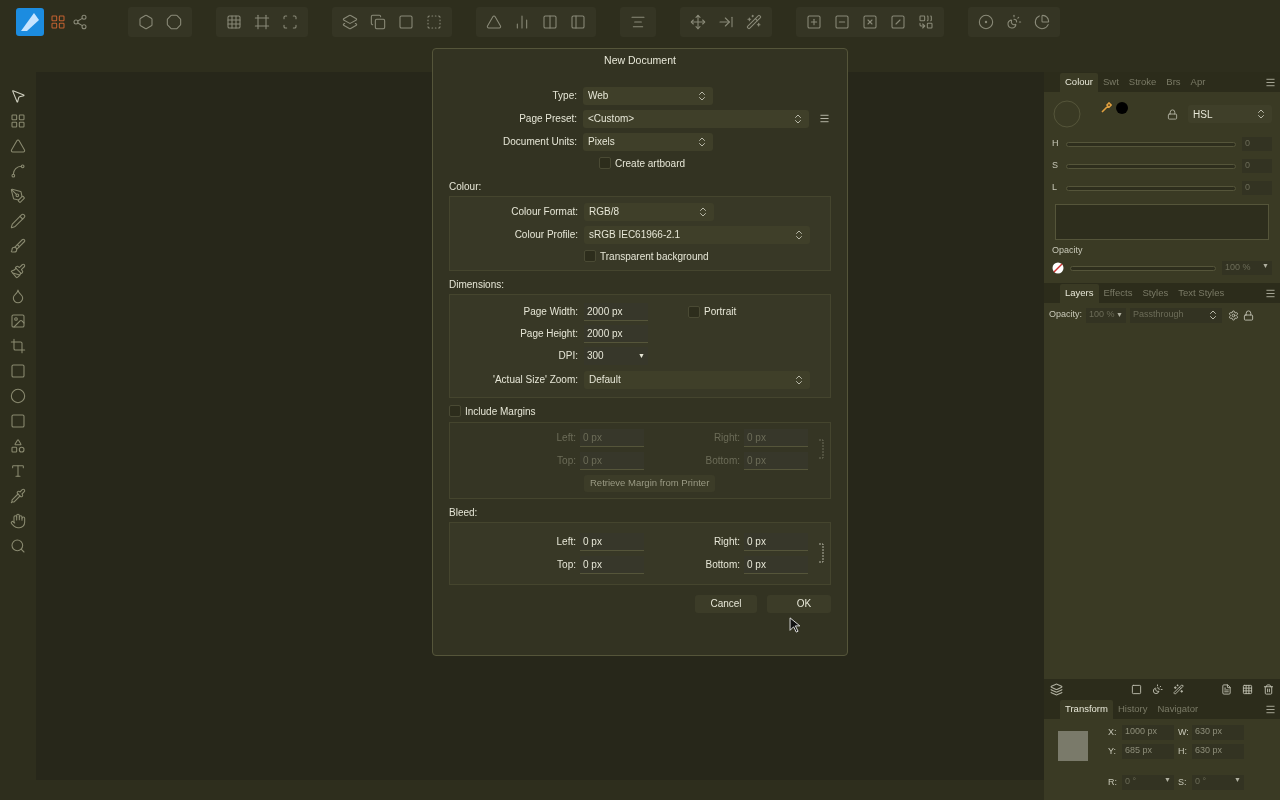 This screenshot has height=800, width=1280. What do you see at coordinates (648, 95) in the screenshot?
I see `dropdown: Web` at bounding box center [648, 95].